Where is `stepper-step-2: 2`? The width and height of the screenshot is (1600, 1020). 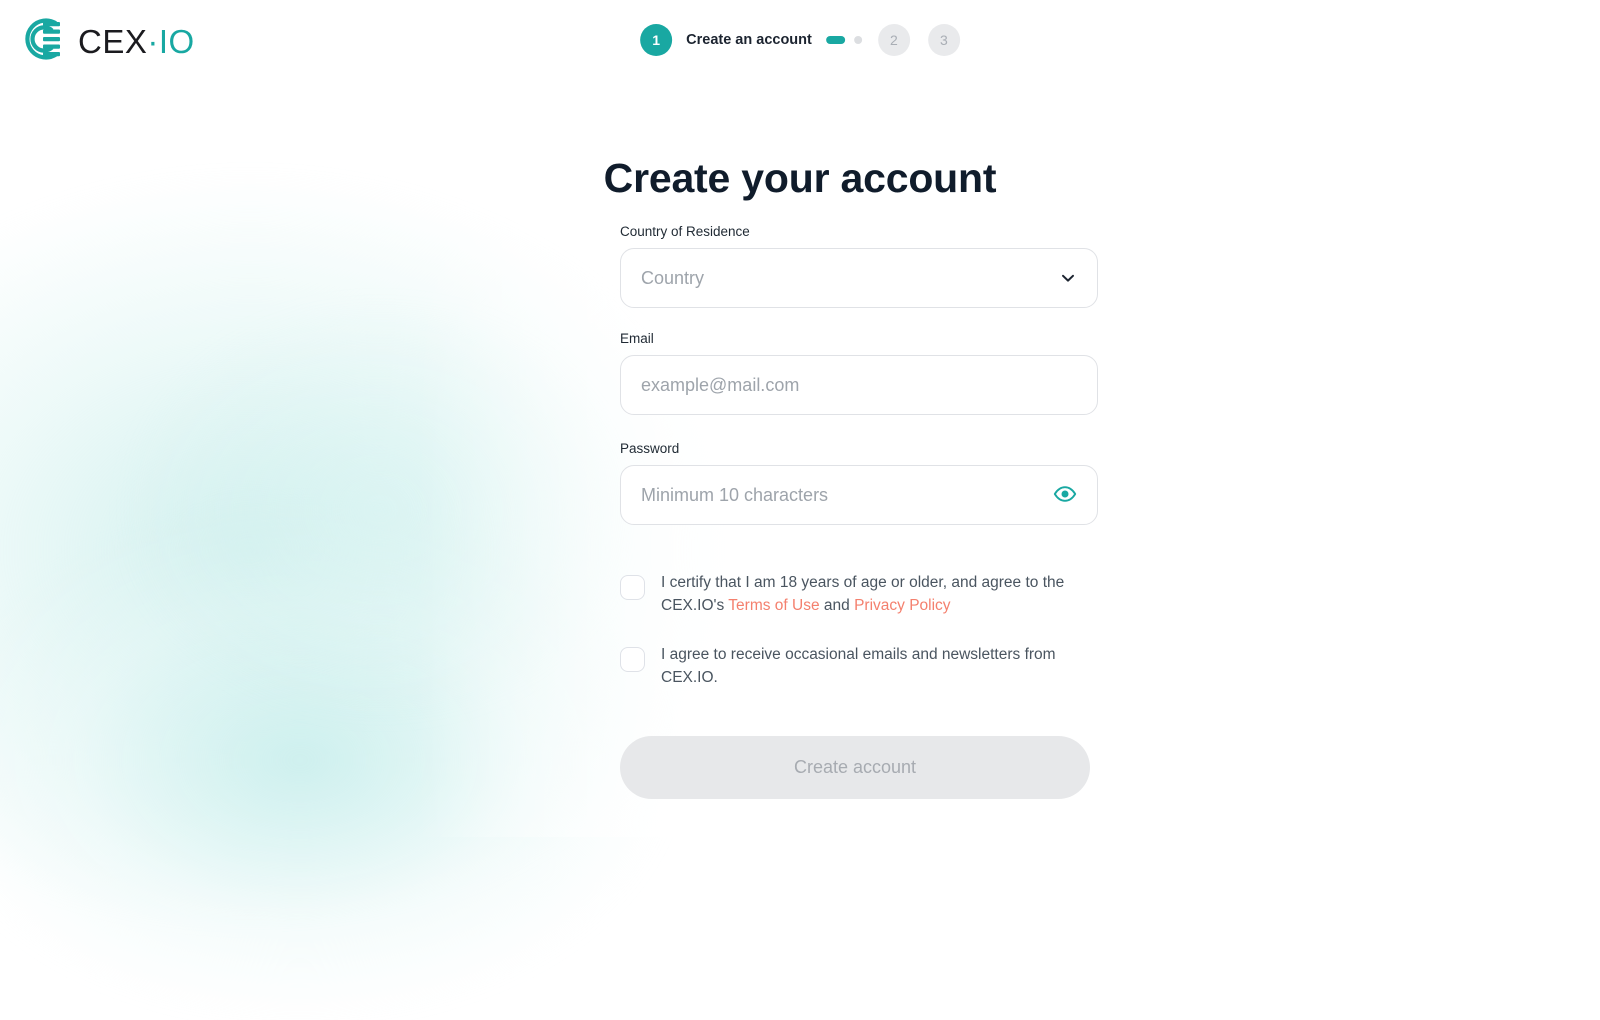 stepper-step-2: 2 is located at coordinates (893, 40).